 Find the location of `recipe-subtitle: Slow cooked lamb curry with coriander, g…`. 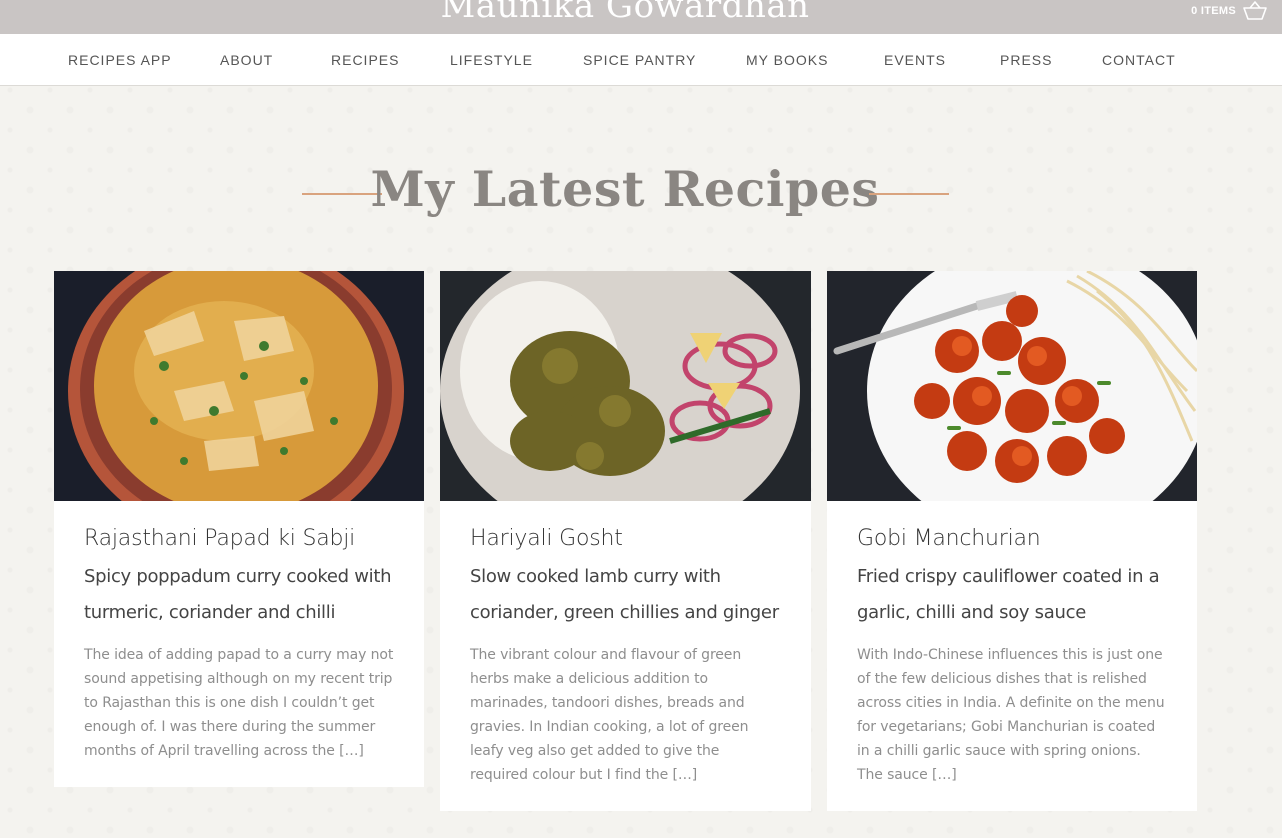

recipe-subtitle: Slow cooked lamb curry with coriander, g… is located at coordinates (624, 594).